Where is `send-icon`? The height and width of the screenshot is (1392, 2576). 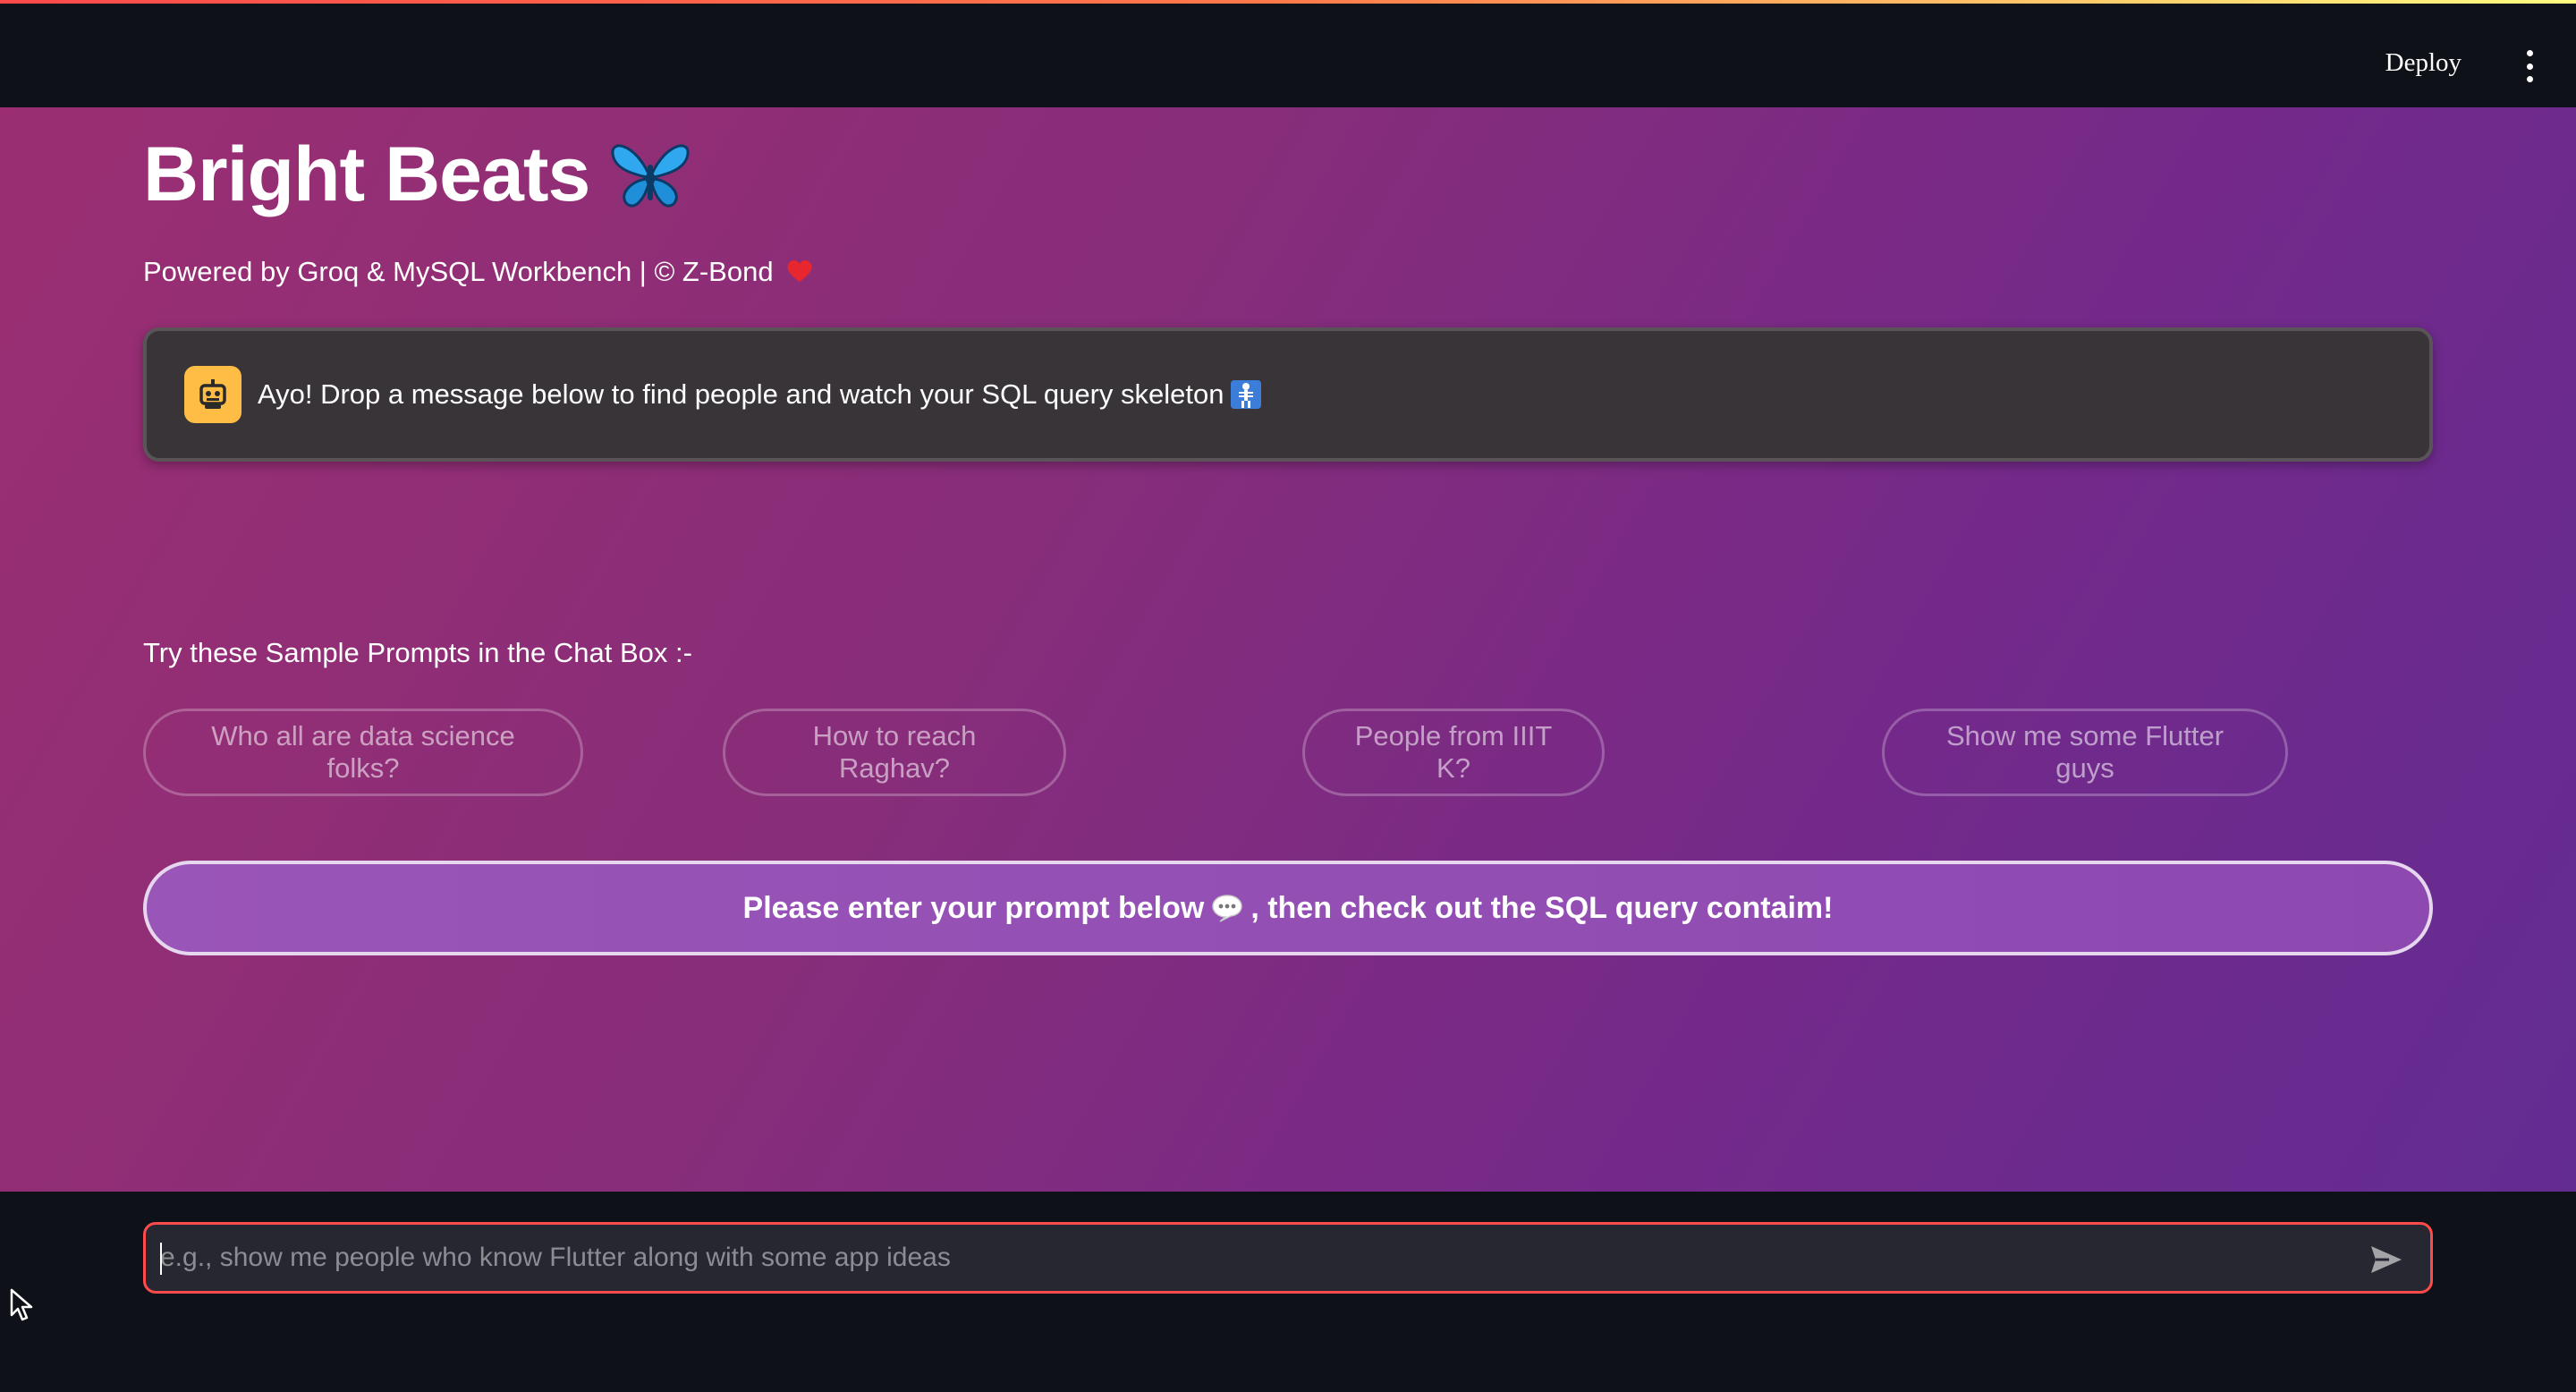
send-icon is located at coordinates (2386, 1259).